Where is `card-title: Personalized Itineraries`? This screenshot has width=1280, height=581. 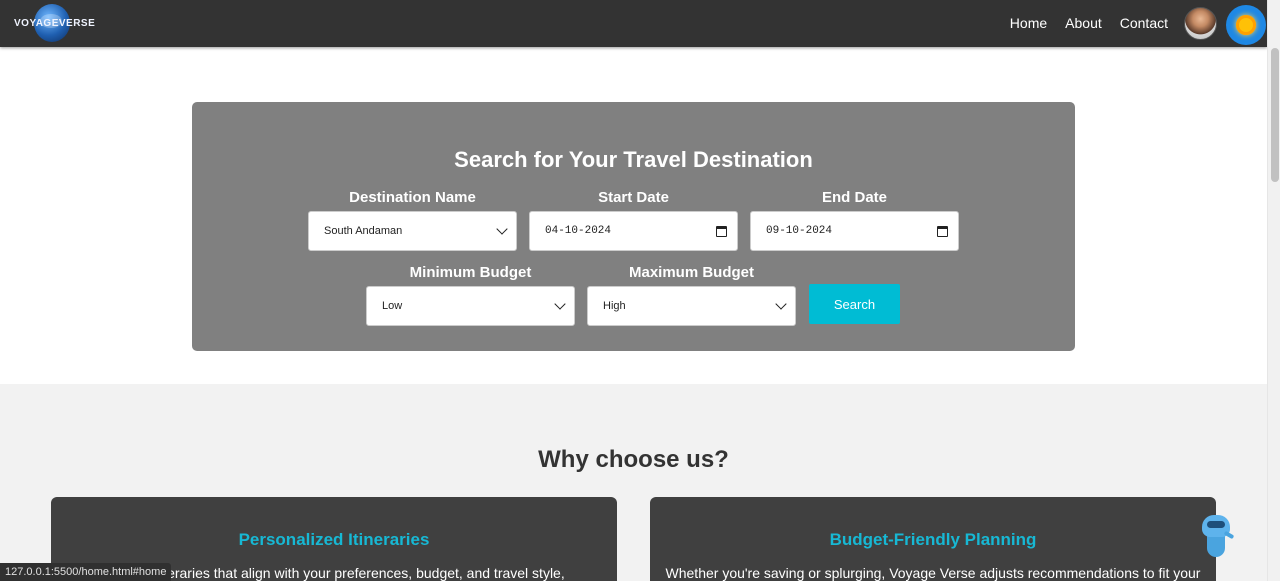
card-title: Personalized Itineraries is located at coordinates (334, 539).